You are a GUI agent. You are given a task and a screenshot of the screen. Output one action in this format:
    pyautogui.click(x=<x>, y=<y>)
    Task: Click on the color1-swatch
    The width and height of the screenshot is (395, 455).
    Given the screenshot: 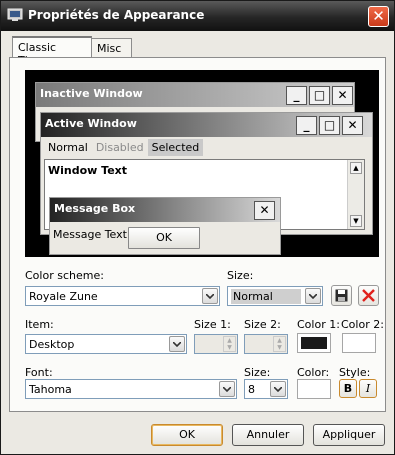 What is the action you would take?
    pyautogui.click(x=314, y=343)
    